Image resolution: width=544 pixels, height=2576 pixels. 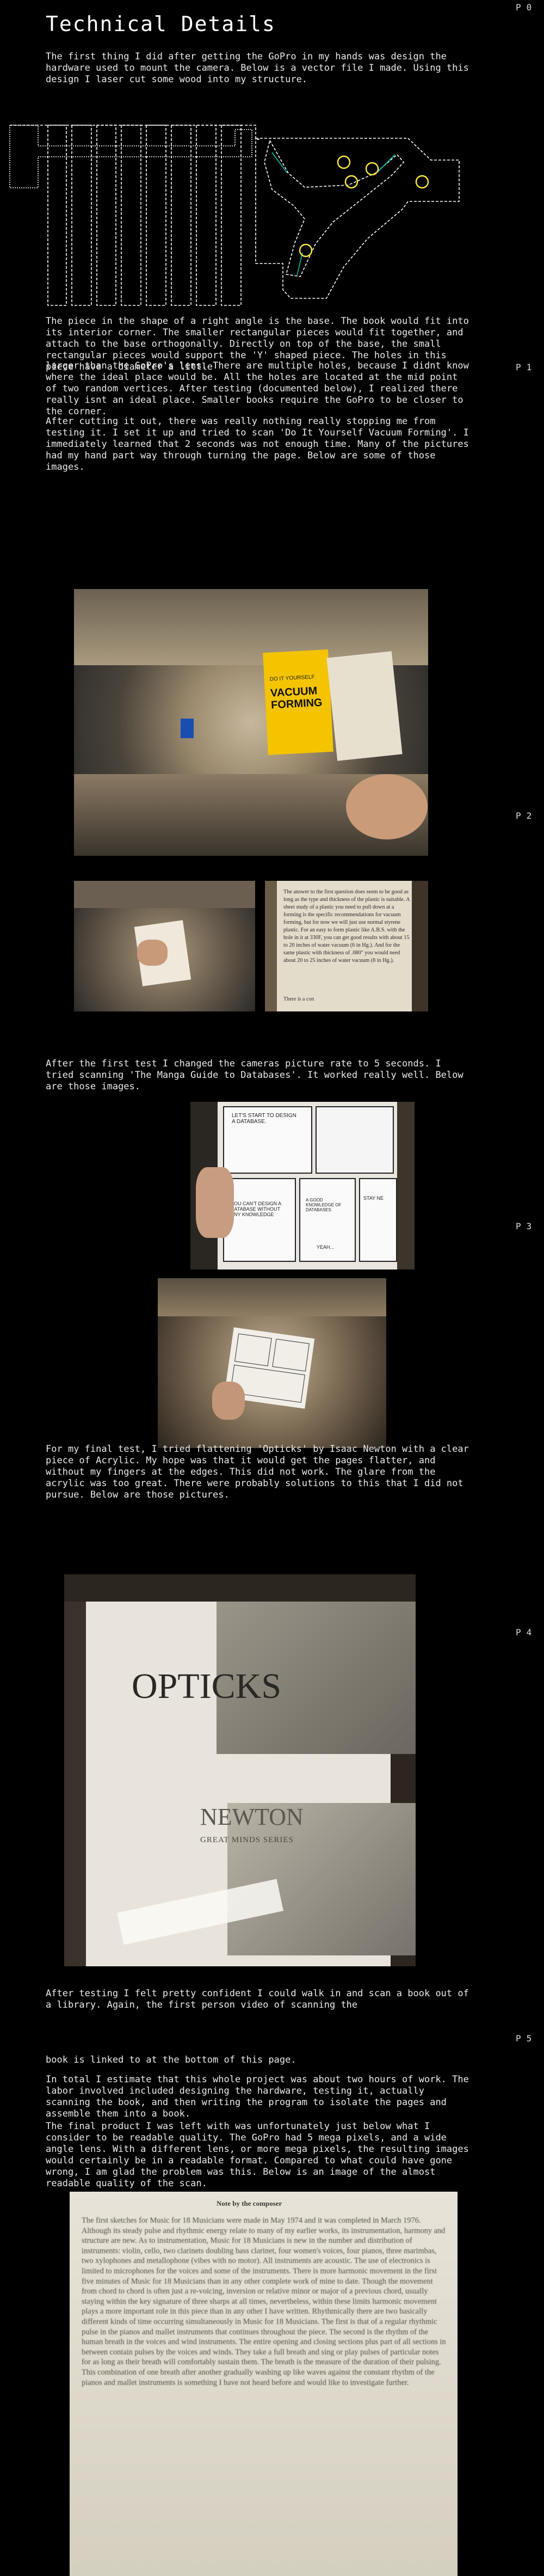 What do you see at coordinates (298, 702) in the screenshot?
I see `vacuum-forming-book: DO IT YOURSELF VACUUM FORMING` at bounding box center [298, 702].